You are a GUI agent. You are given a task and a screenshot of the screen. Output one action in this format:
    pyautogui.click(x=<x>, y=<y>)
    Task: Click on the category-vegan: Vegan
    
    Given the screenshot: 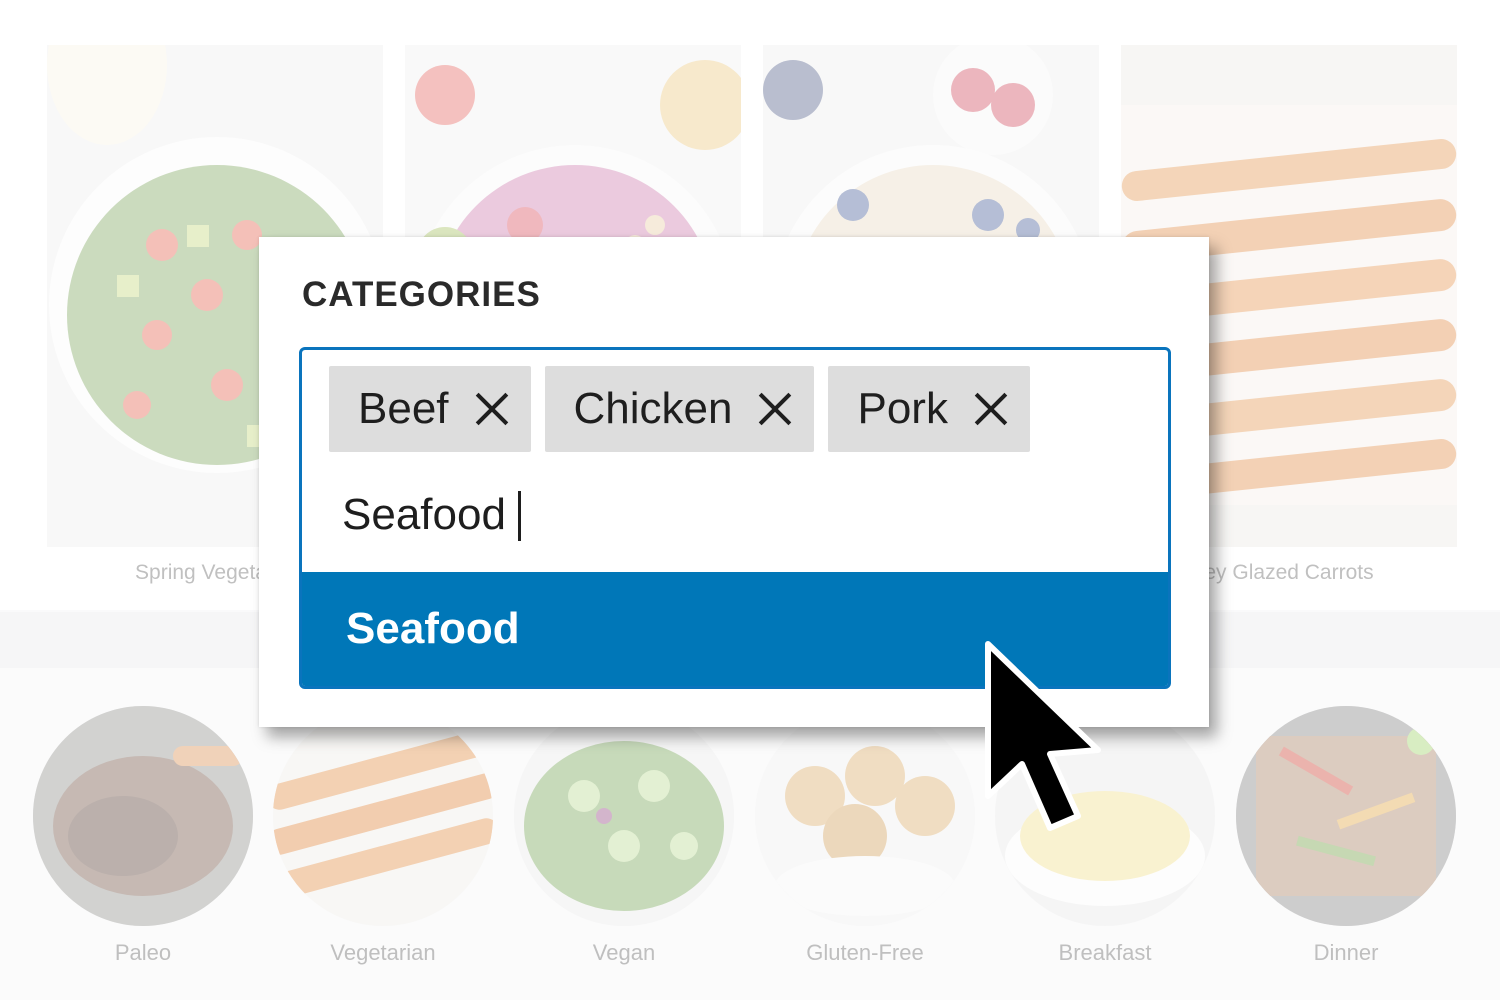 What is the action you would take?
    pyautogui.click(x=624, y=836)
    